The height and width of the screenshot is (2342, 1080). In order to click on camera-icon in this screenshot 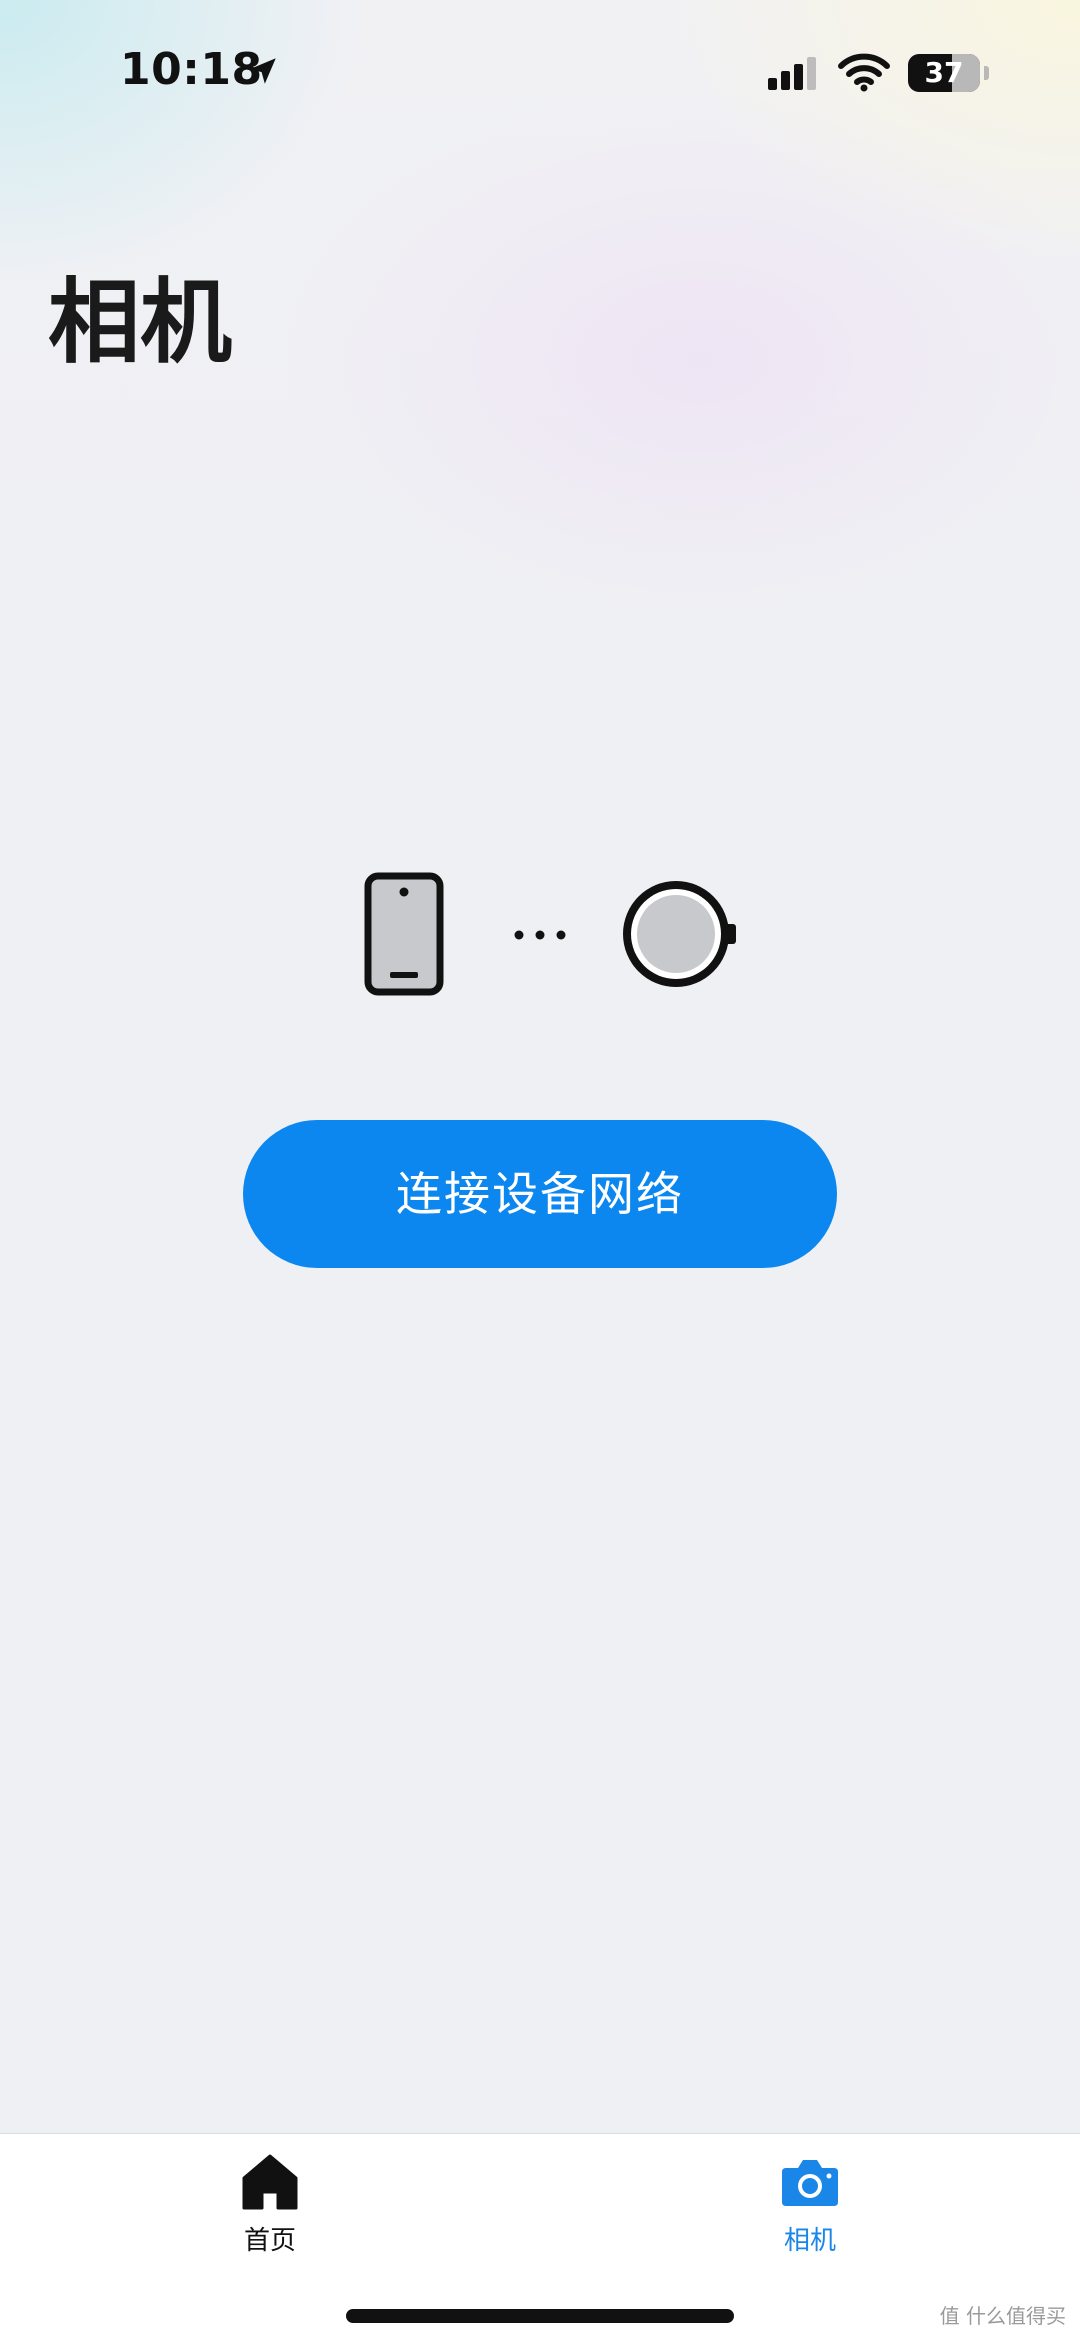, I will do `click(810, 2183)`.